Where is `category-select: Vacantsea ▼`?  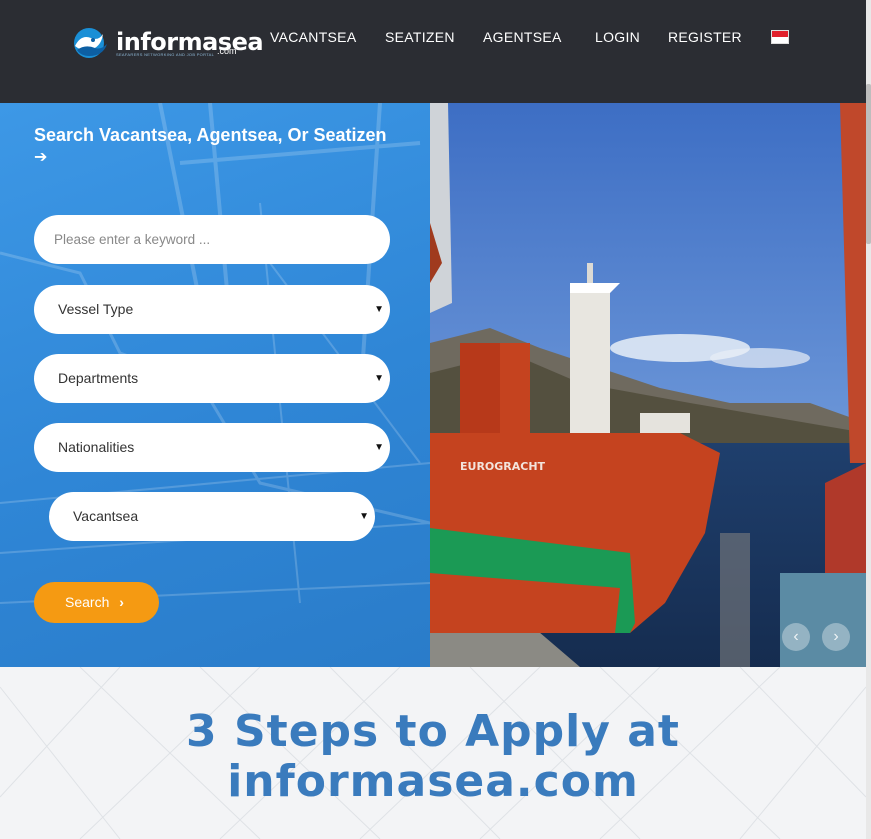 category-select: Vacantsea ▼ is located at coordinates (212, 516).